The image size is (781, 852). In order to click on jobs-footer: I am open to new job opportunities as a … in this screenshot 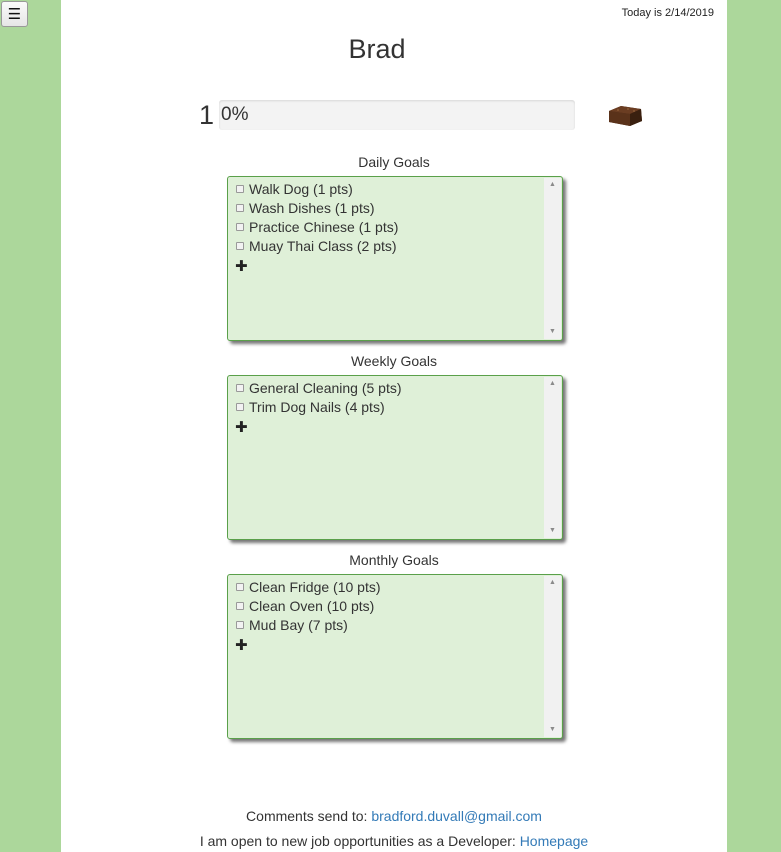, I will do `click(394, 841)`.